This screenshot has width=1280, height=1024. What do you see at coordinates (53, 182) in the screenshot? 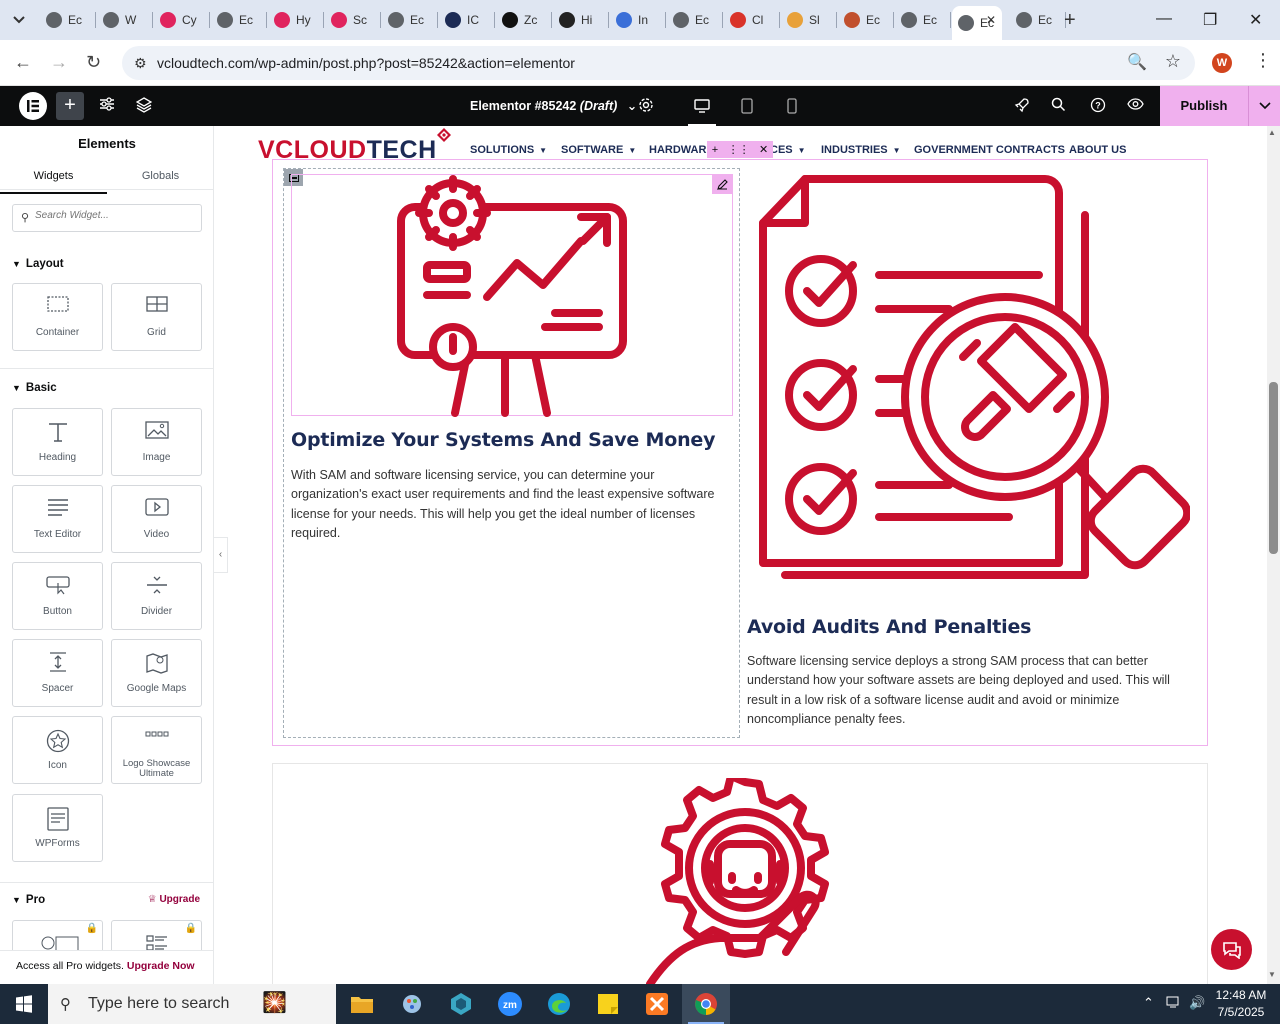
I see `tab-widgets: Widgets` at bounding box center [53, 182].